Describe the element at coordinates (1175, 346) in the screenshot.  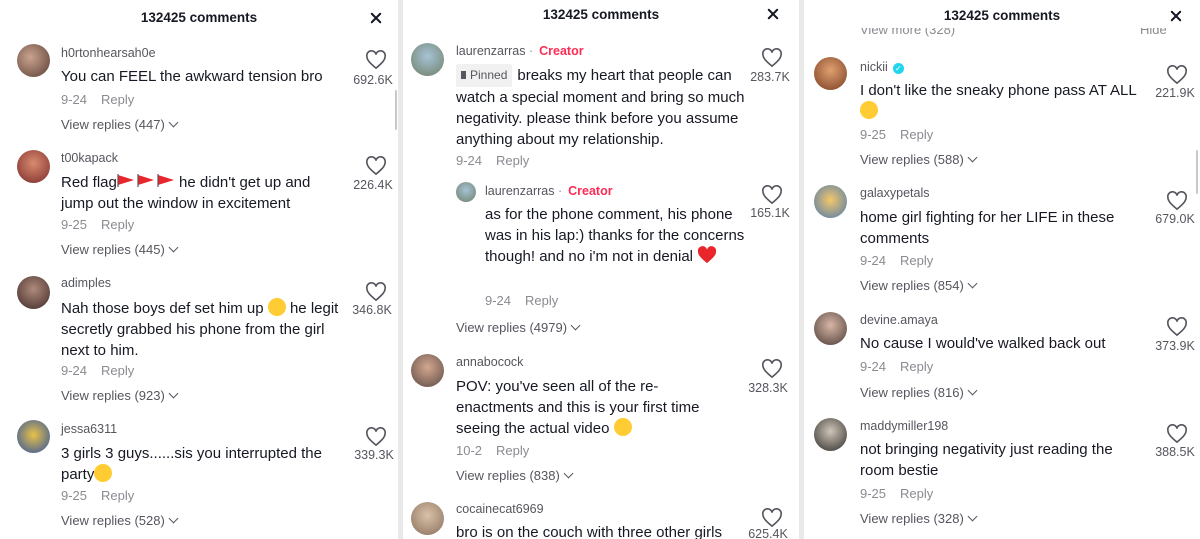
I see `like-count: 373.9K` at that location.